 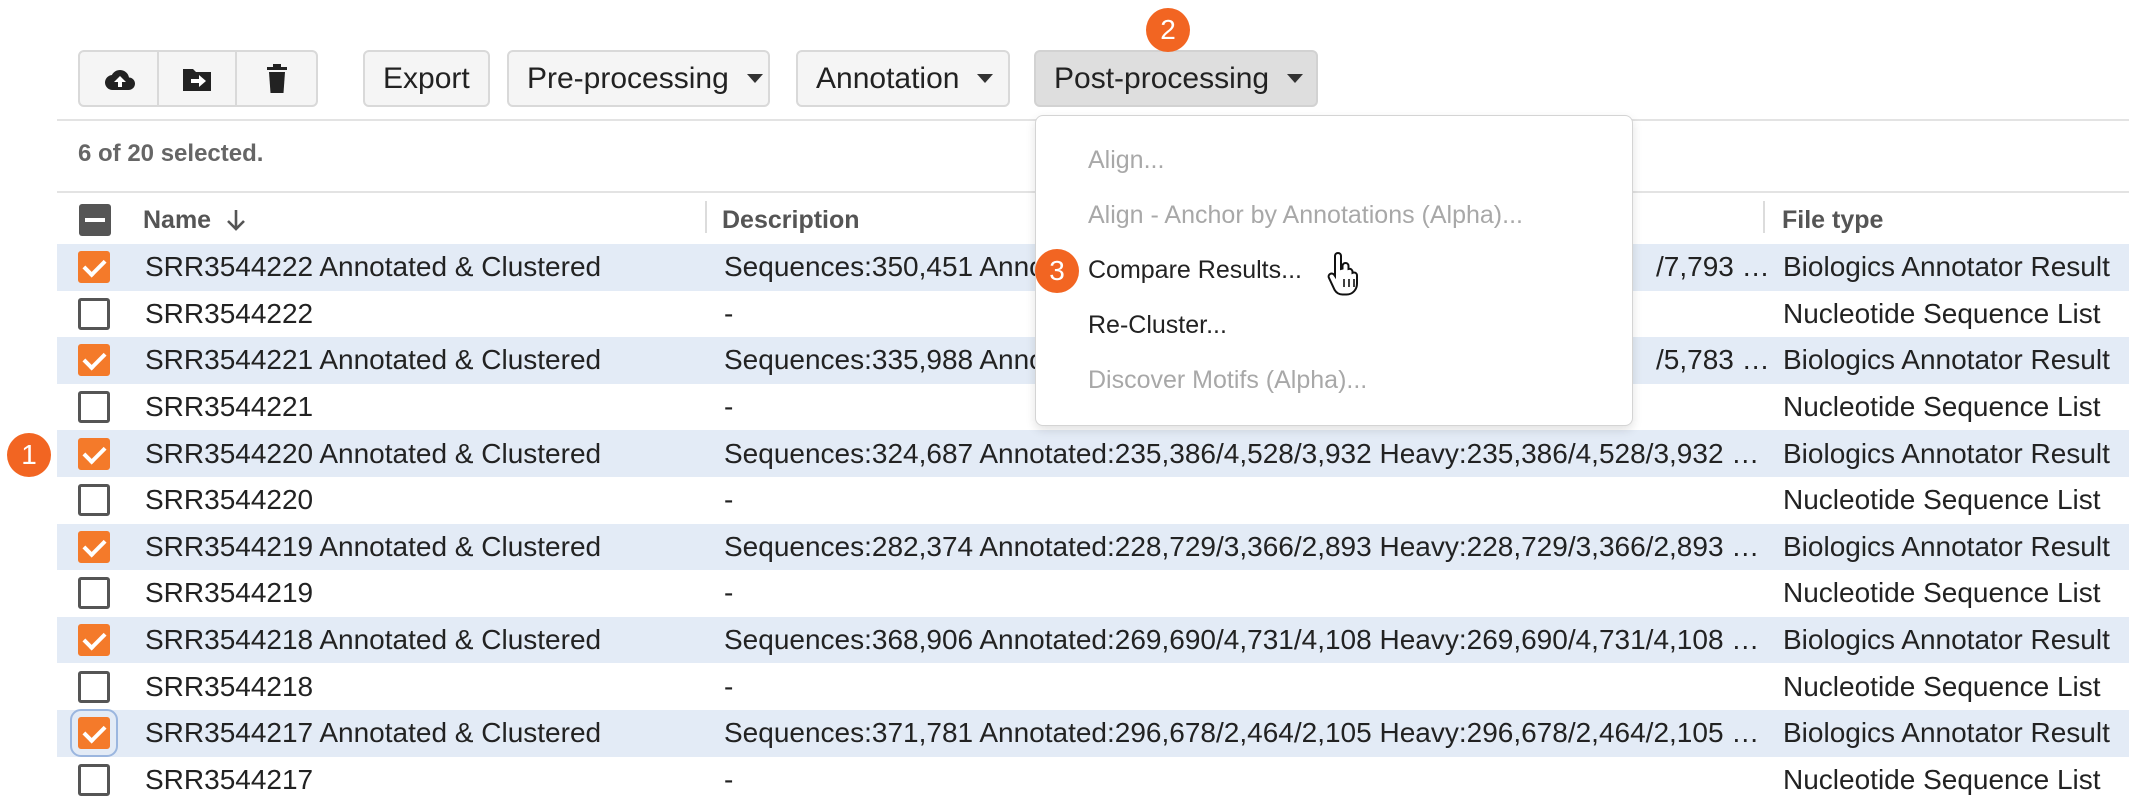 I want to click on table-row: SRR3544217 - Nucleotide Sequence List, so click(x=1093, y=780).